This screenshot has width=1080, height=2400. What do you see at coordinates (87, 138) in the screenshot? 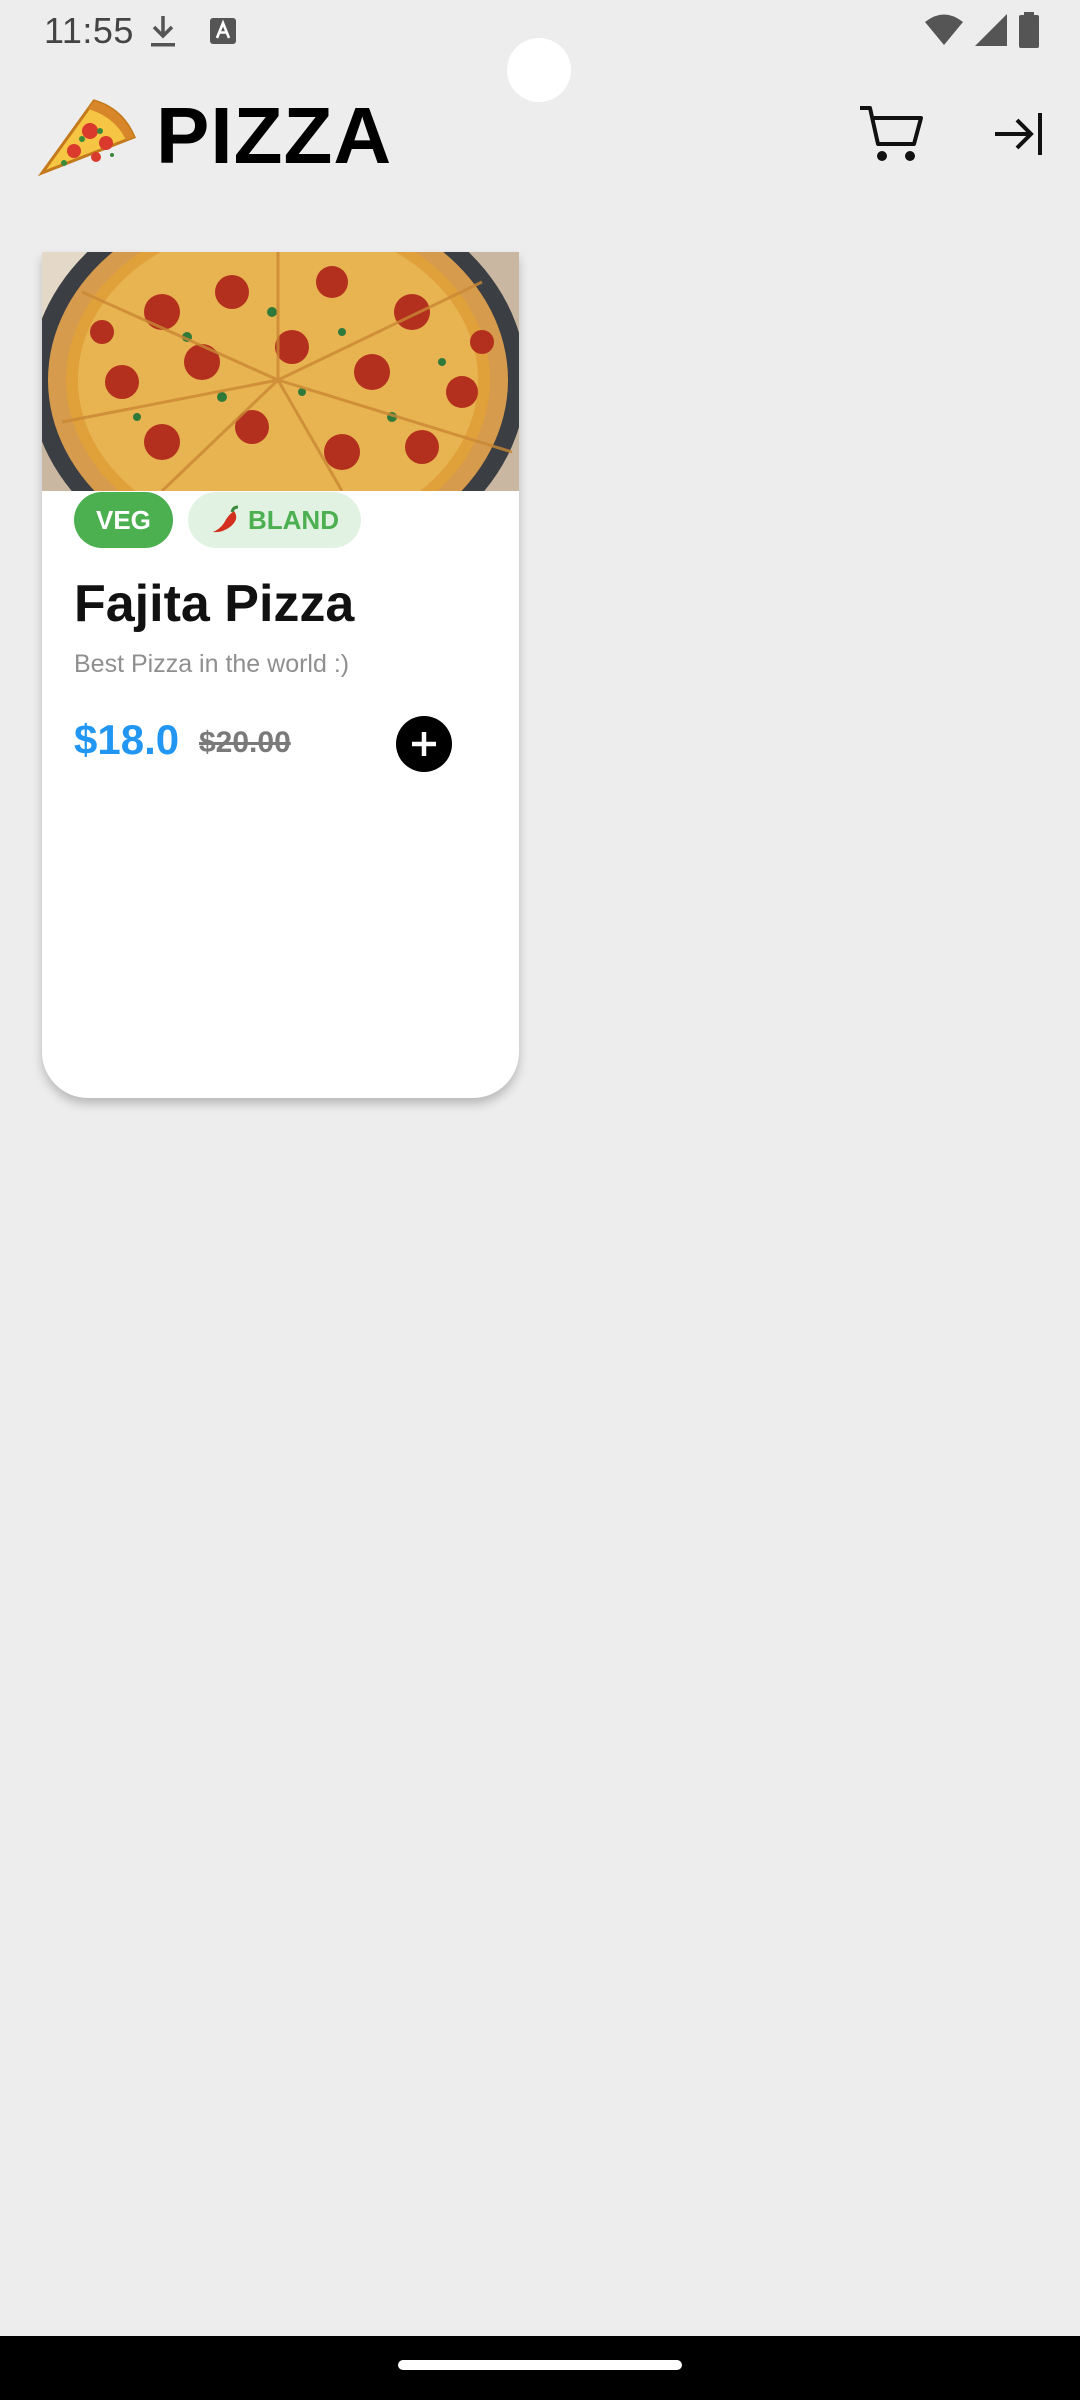
I see `pizza-slice-icon` at bounding box center [87, 138].